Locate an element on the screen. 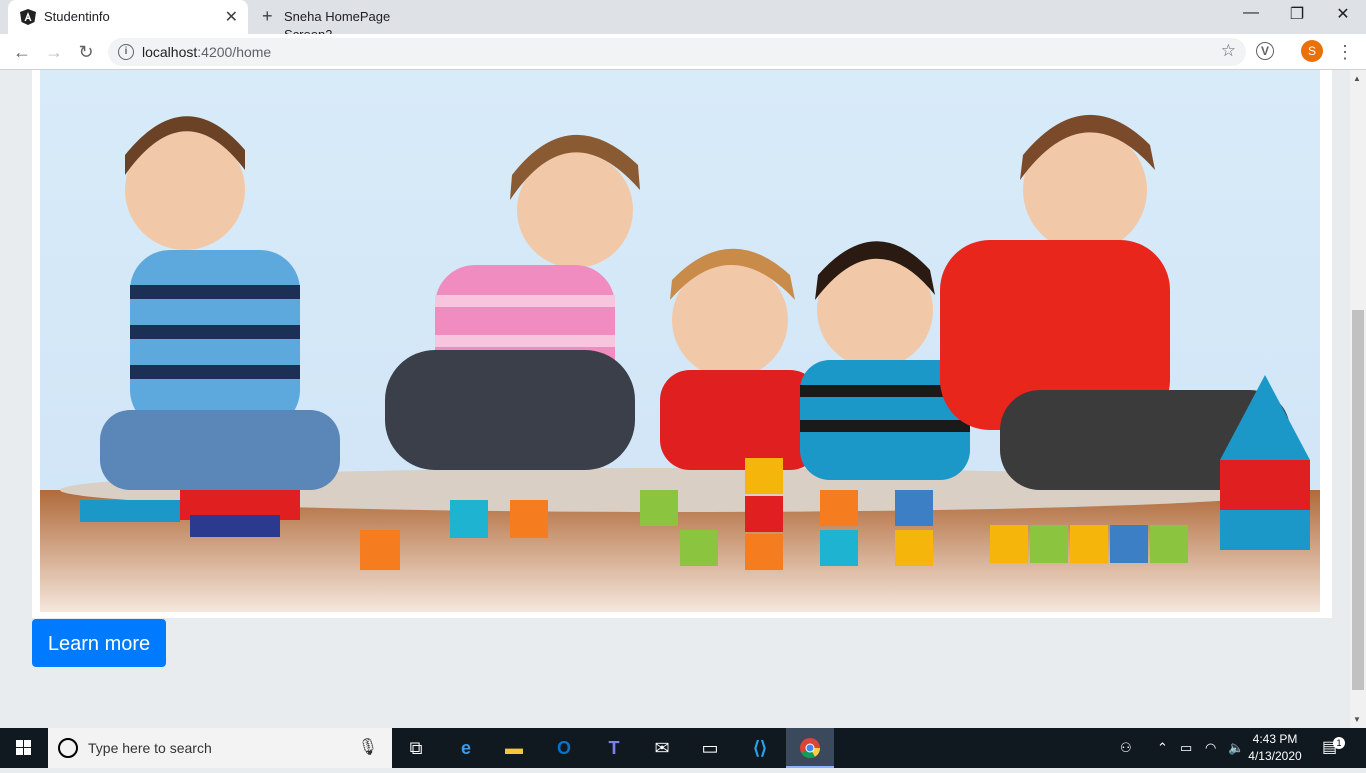 The image size is (1366, 773). scroll-thumb is located at coordinates (1358, 500).